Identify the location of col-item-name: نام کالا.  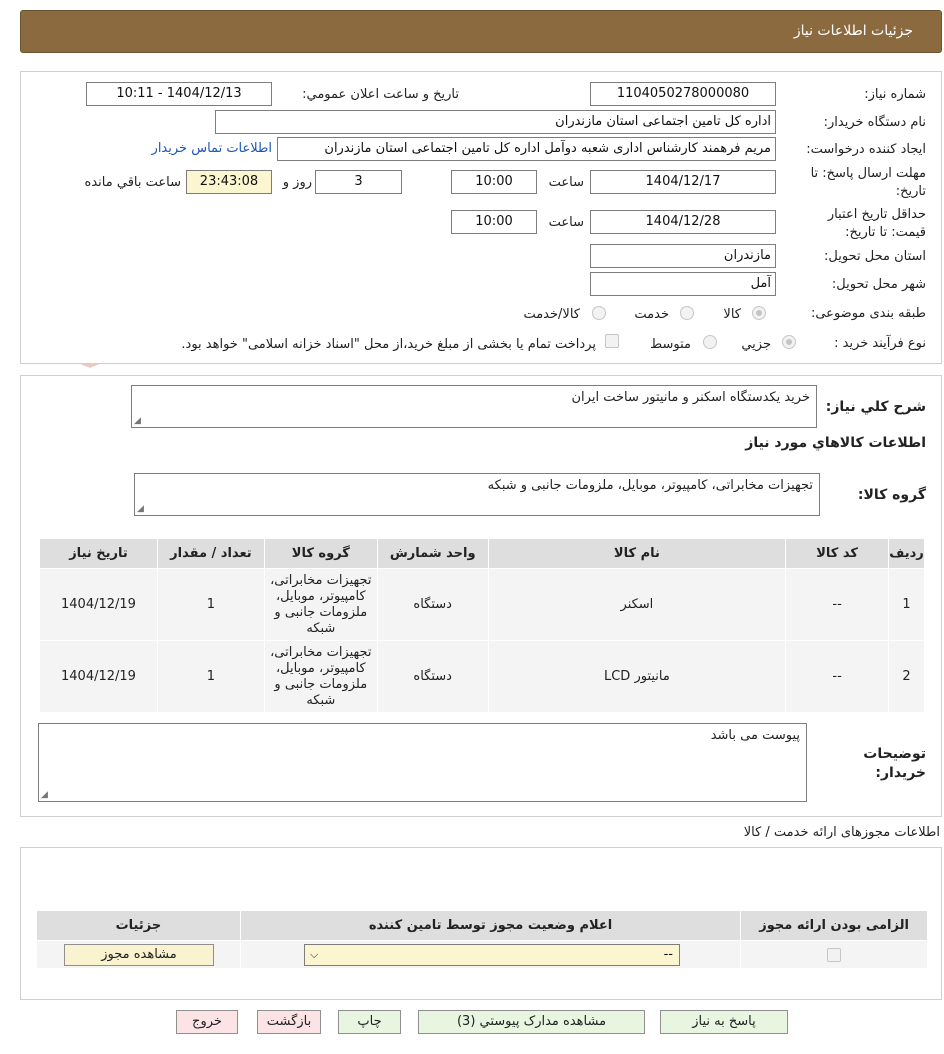
(637, 553).